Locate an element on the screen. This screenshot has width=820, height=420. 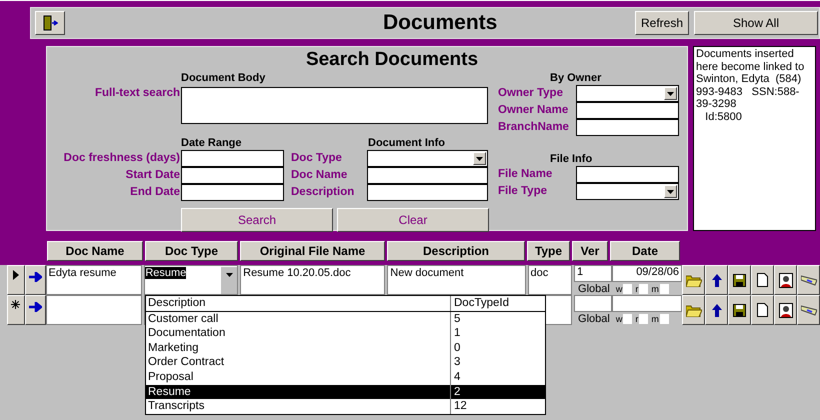
column-header: Type is located at coordinates (548, 251).